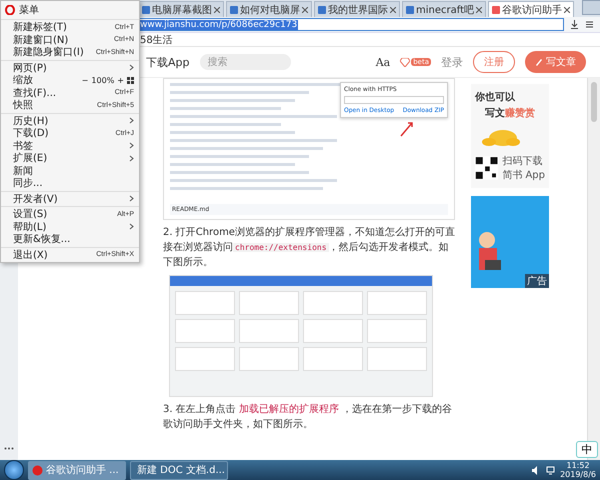 This screenshot has height=480, width=600. Describe the element at coordinates (70, 120) in the screenshot. I see `submenu-item: 历史(H)` at that location.